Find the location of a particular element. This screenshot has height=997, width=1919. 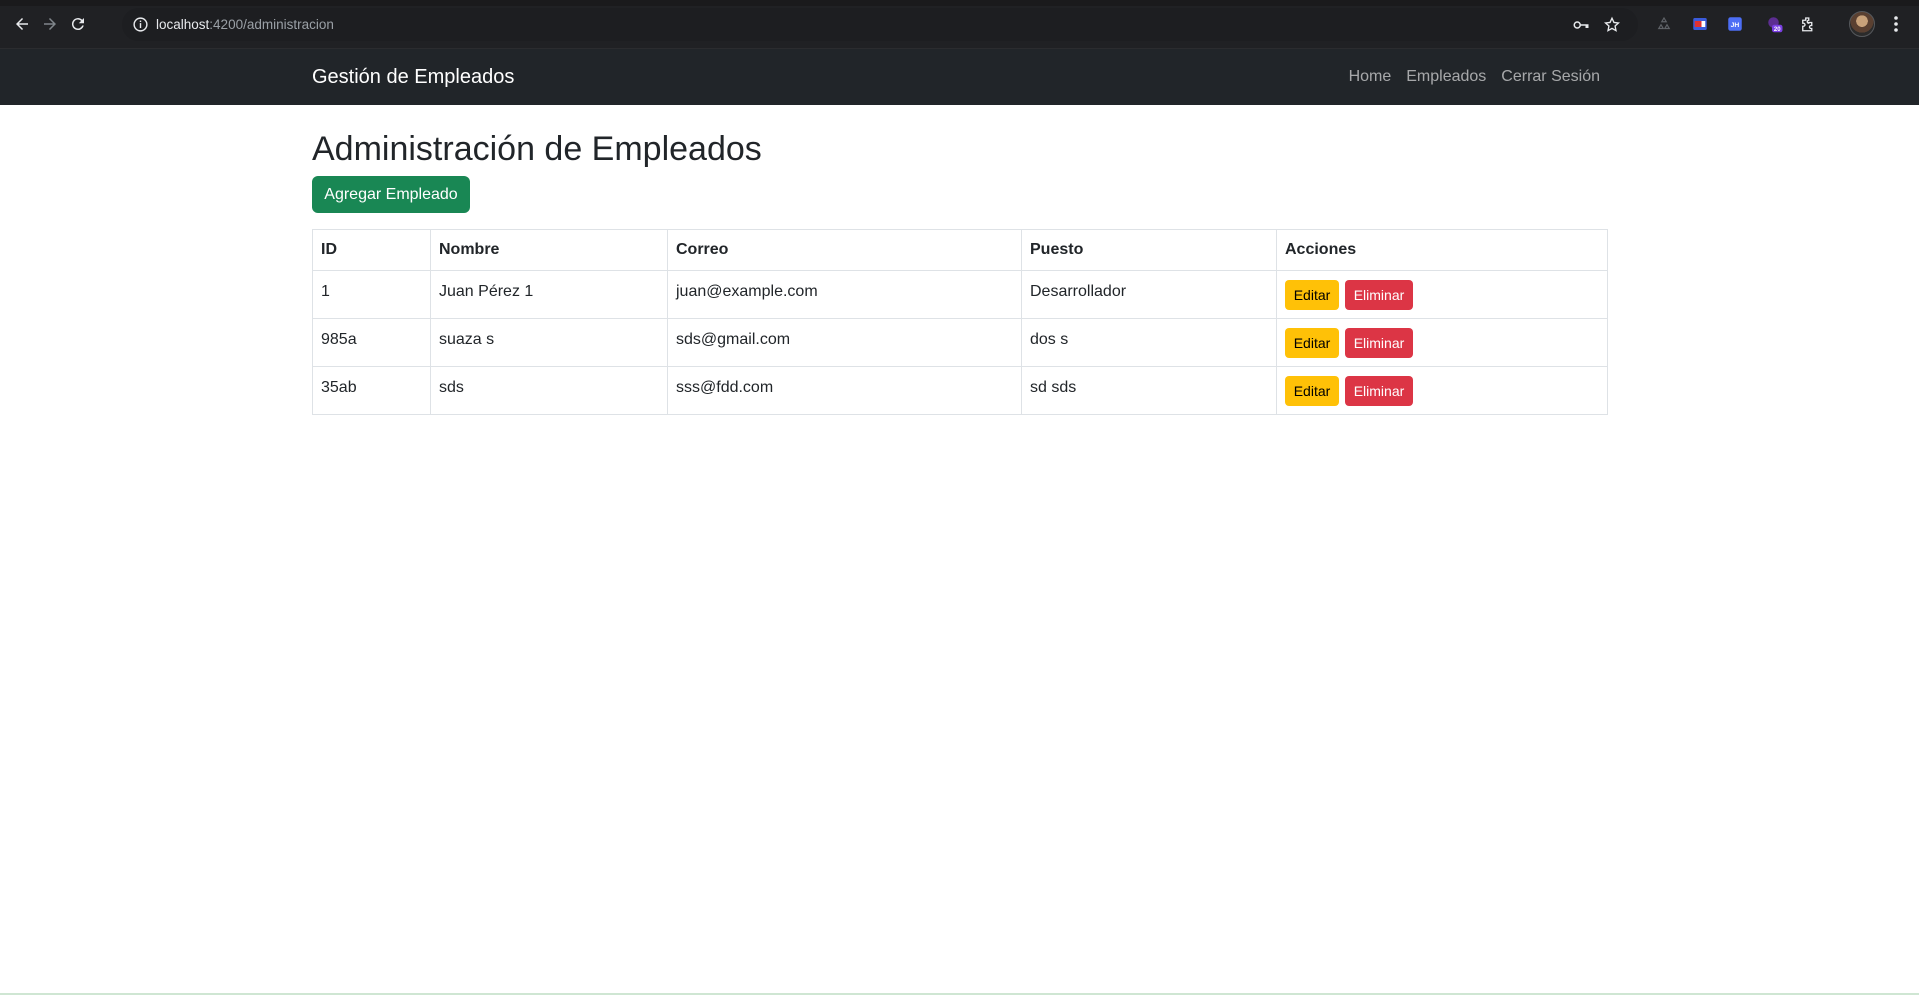

cell-puesto: Desarrollador is located at coordinates (1149, 294).